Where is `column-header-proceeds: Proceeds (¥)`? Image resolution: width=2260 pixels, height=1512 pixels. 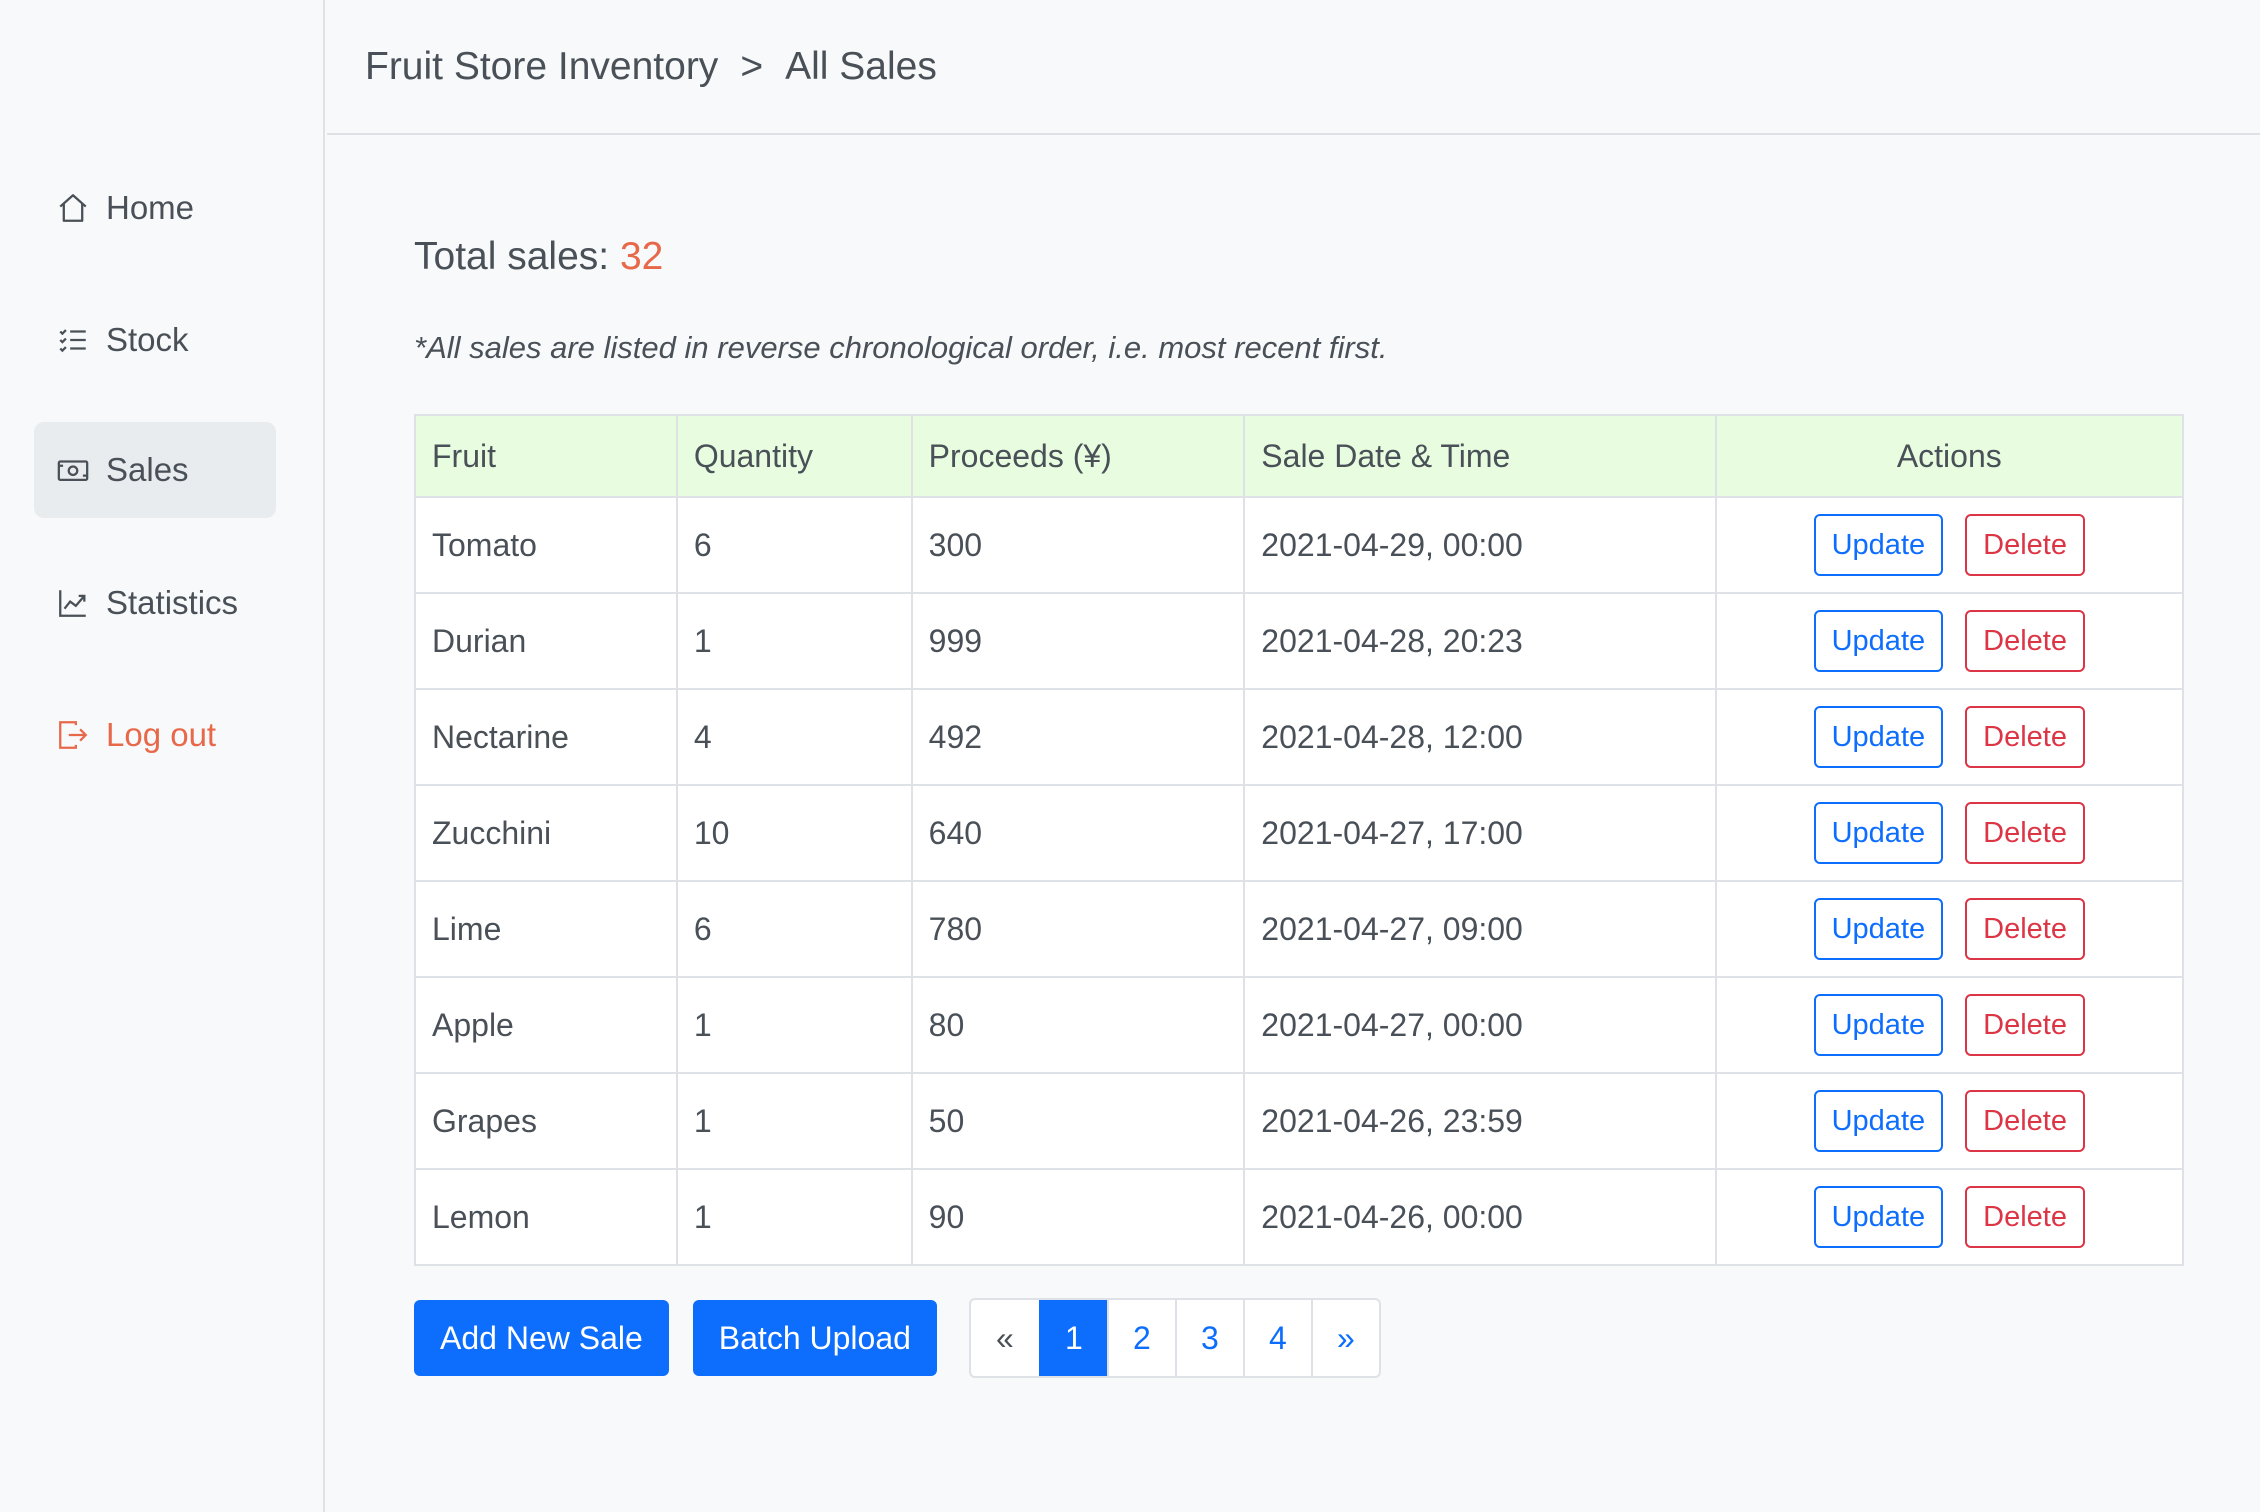
column-header-proceeds: Proceeds (¥) is located at coordinates (1078, 456).